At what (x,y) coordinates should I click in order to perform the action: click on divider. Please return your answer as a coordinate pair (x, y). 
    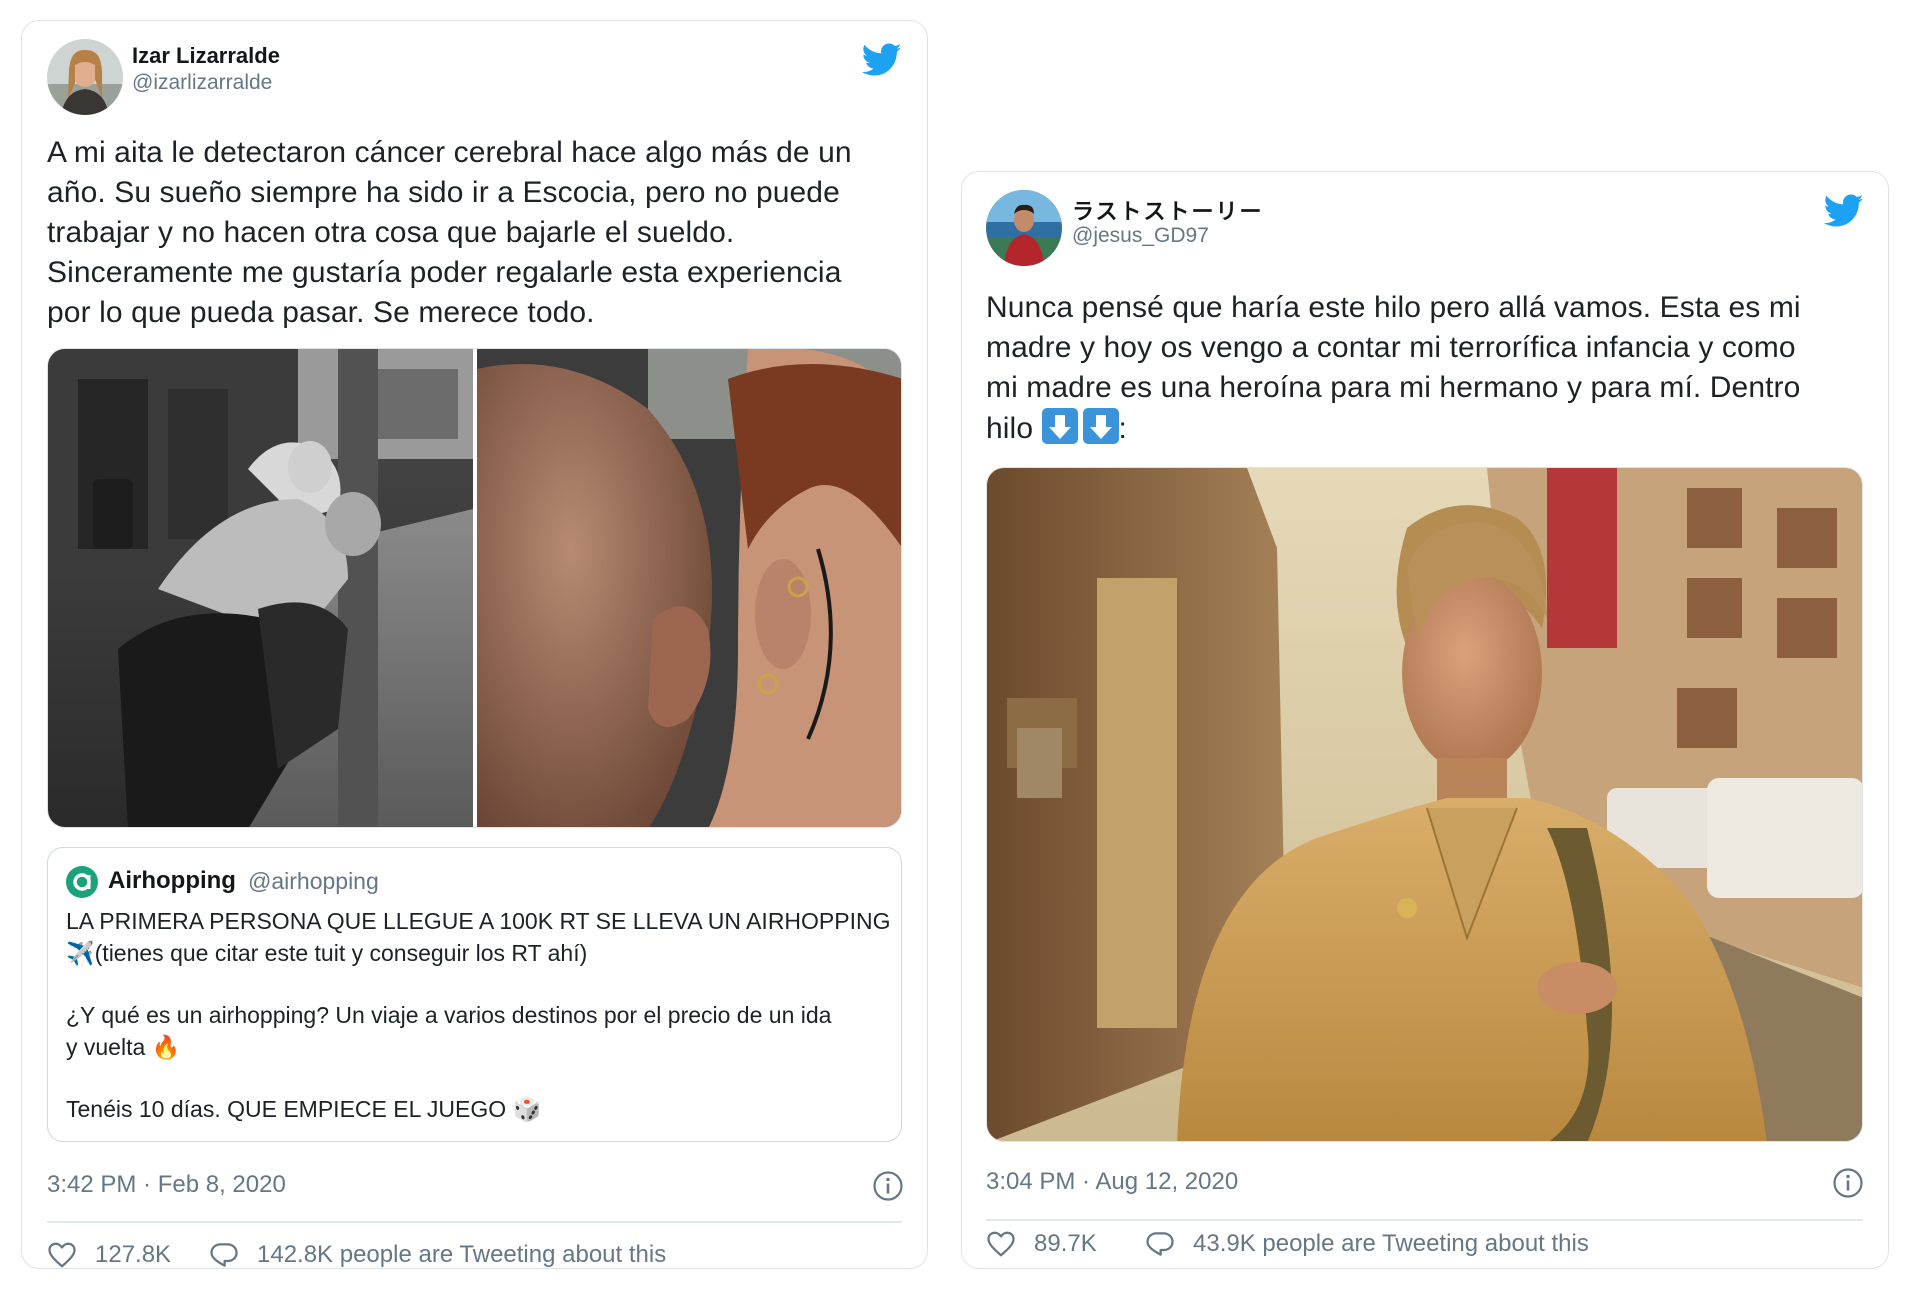
    Looking at the image, I should click on (474, 1222).